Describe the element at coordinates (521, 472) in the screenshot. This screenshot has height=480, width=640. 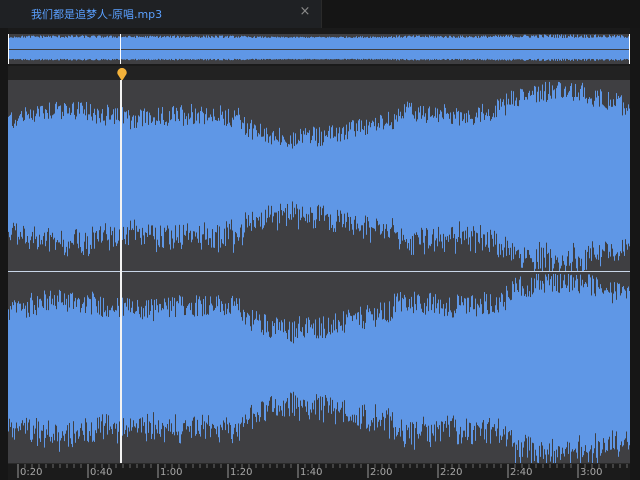
I see `ruler-label-7: 2:40` at that location.